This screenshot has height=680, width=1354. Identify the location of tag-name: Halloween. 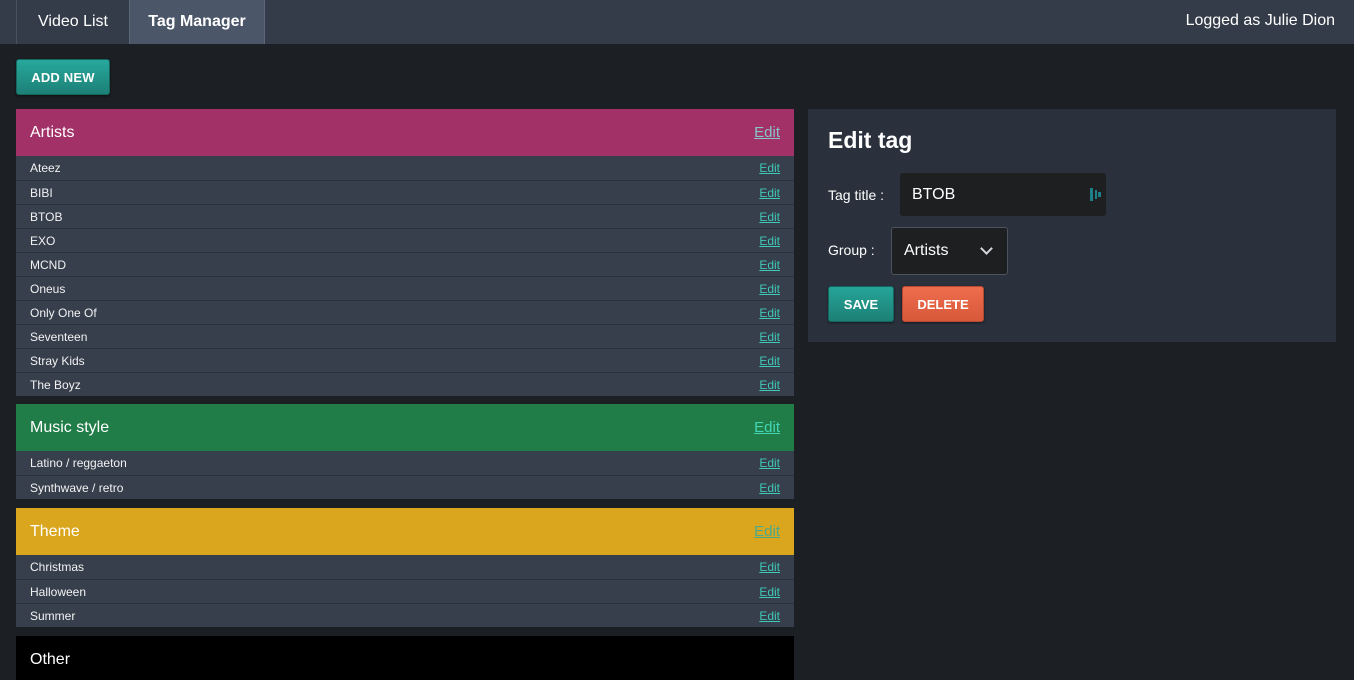
(58, 591).